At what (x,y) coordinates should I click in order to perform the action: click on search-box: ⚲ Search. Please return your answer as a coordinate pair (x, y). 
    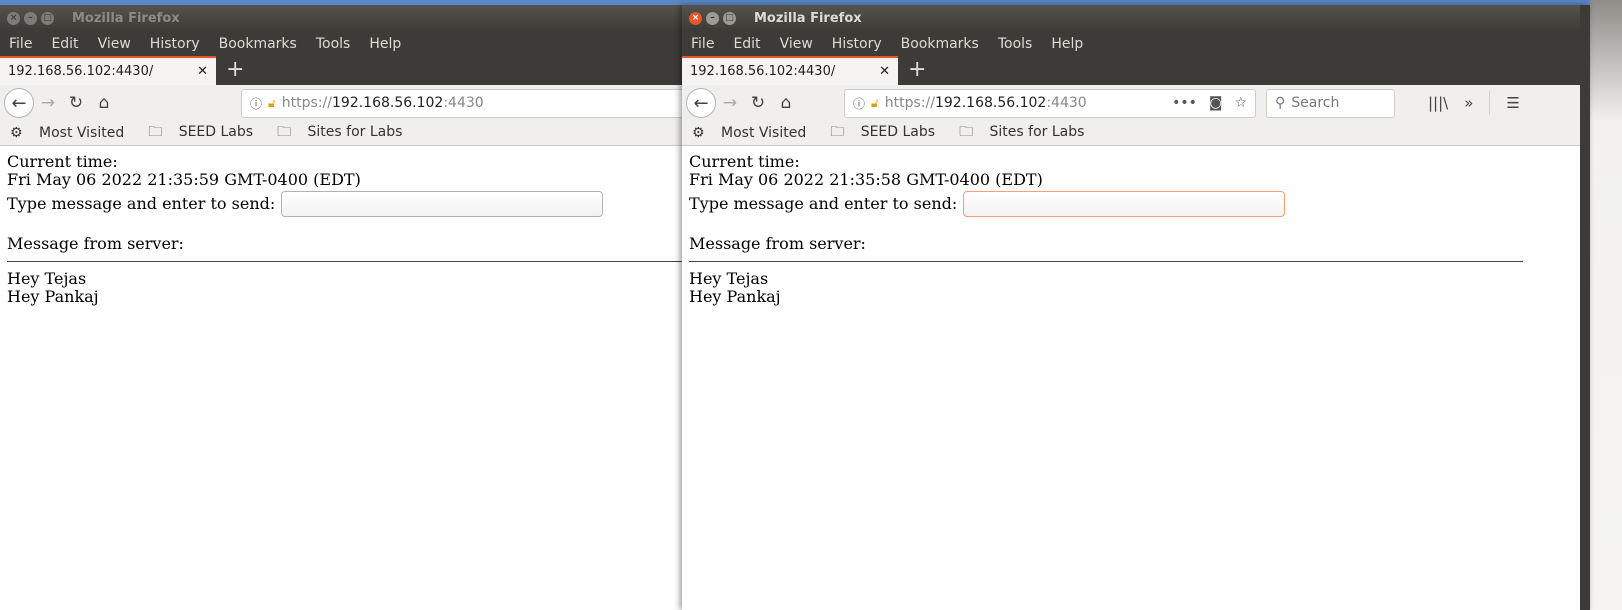
    Looking at the image, I should click on (1330, 103).